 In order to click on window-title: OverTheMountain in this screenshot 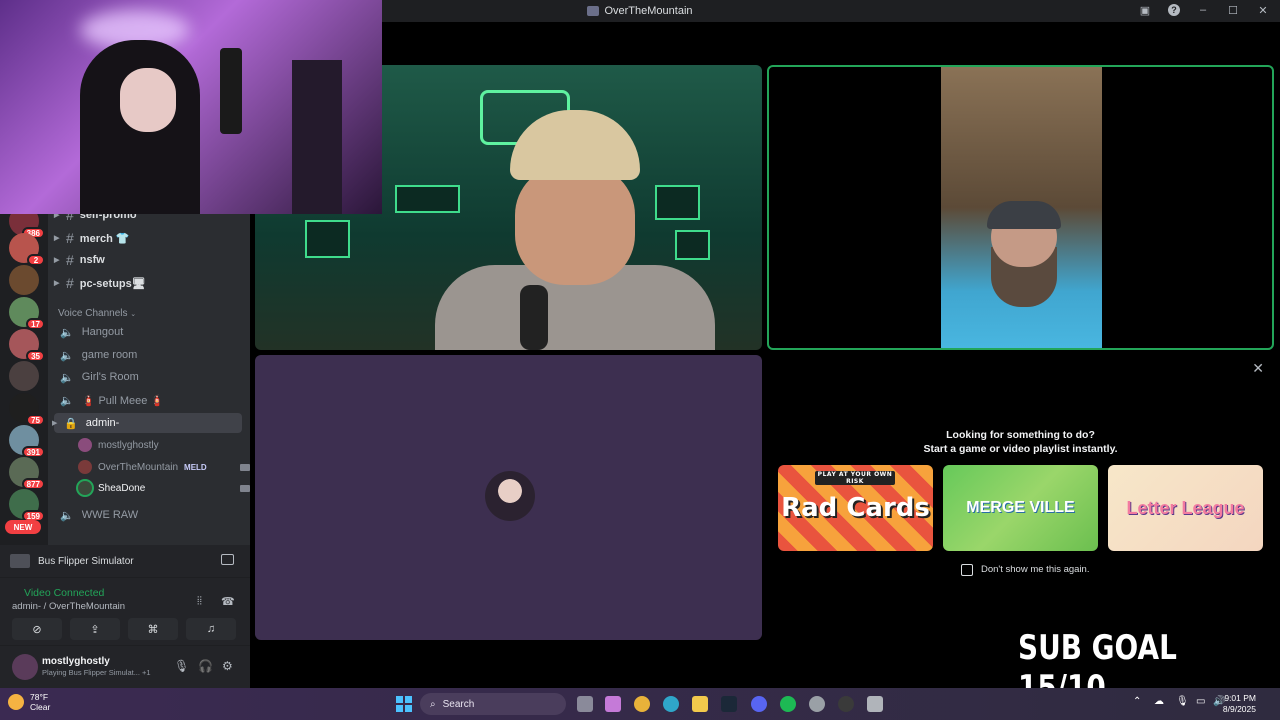, I will do `click(648, 11)`.